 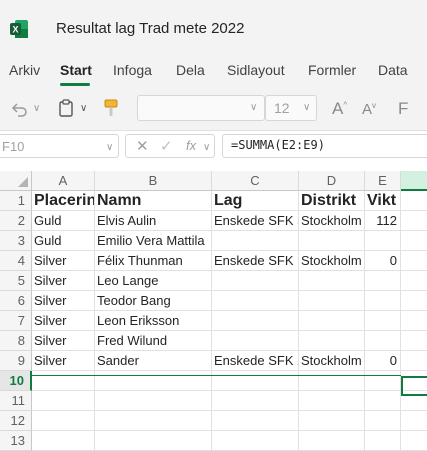 What do you see at coordinates (201, 108) in the screenshot?
I see `font-name-select: ∨` at bounding box center [201, 108].